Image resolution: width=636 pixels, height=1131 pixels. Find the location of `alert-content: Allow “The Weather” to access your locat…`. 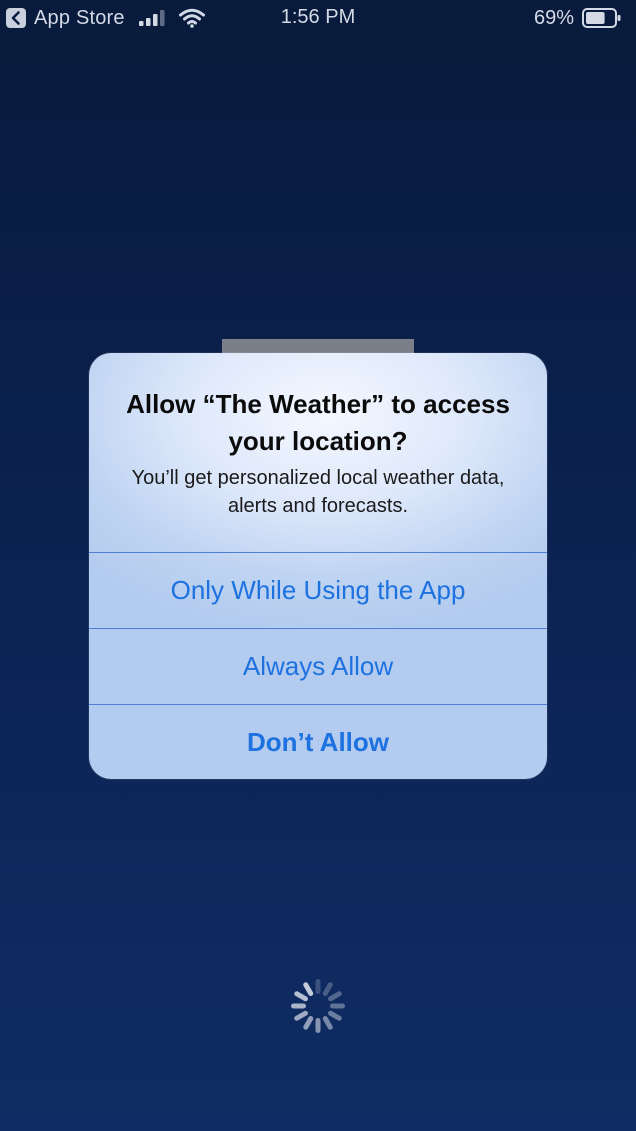

alert-content: Allow “The Weather” to access your locat… is located at coordinates (318, 452).